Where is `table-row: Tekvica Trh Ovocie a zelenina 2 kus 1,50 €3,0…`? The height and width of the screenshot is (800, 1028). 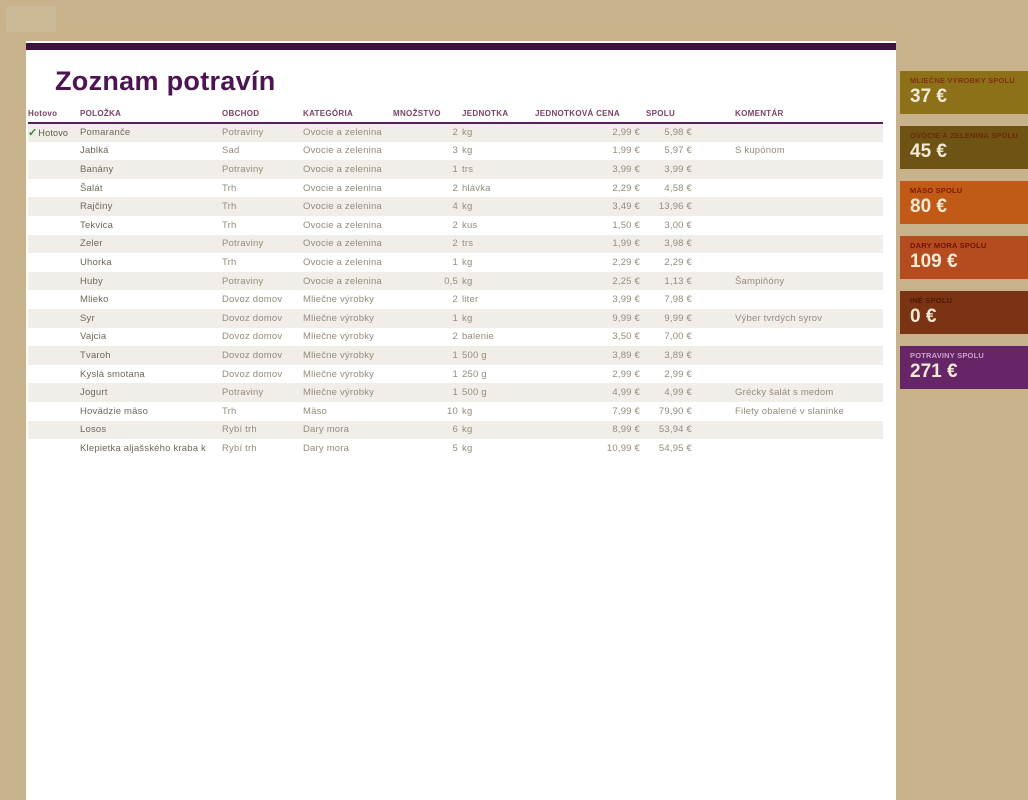
table-row: Tekvica Trh Ovocie a zelenina 2 kus 1,50 €3,0… is located at coordinates (455, 225).